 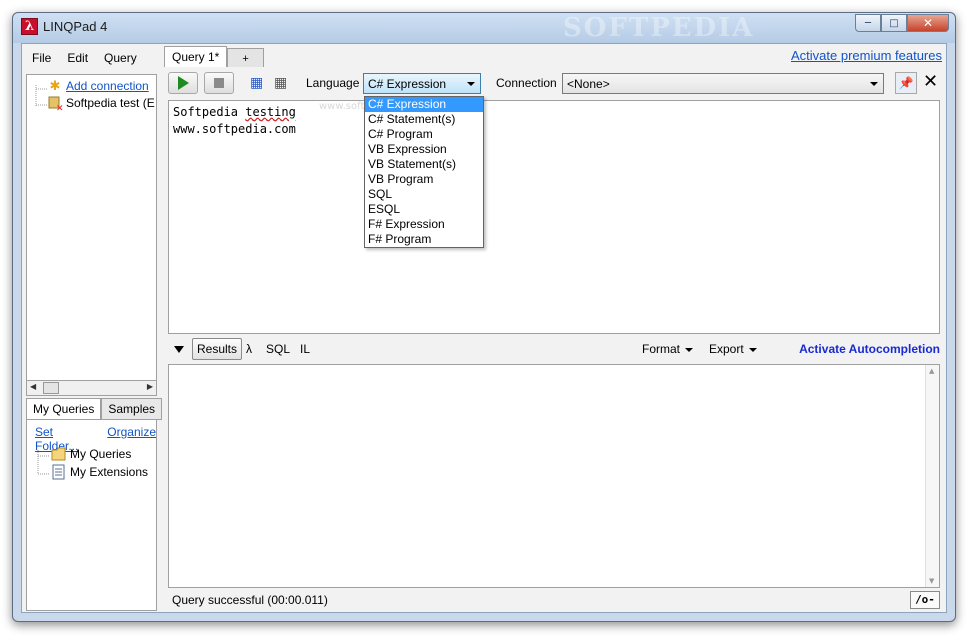 What do you see at coordinates (424, 224) in the screenshot?
I see `language-option: F# Expression` at bounding box center [424, 224].